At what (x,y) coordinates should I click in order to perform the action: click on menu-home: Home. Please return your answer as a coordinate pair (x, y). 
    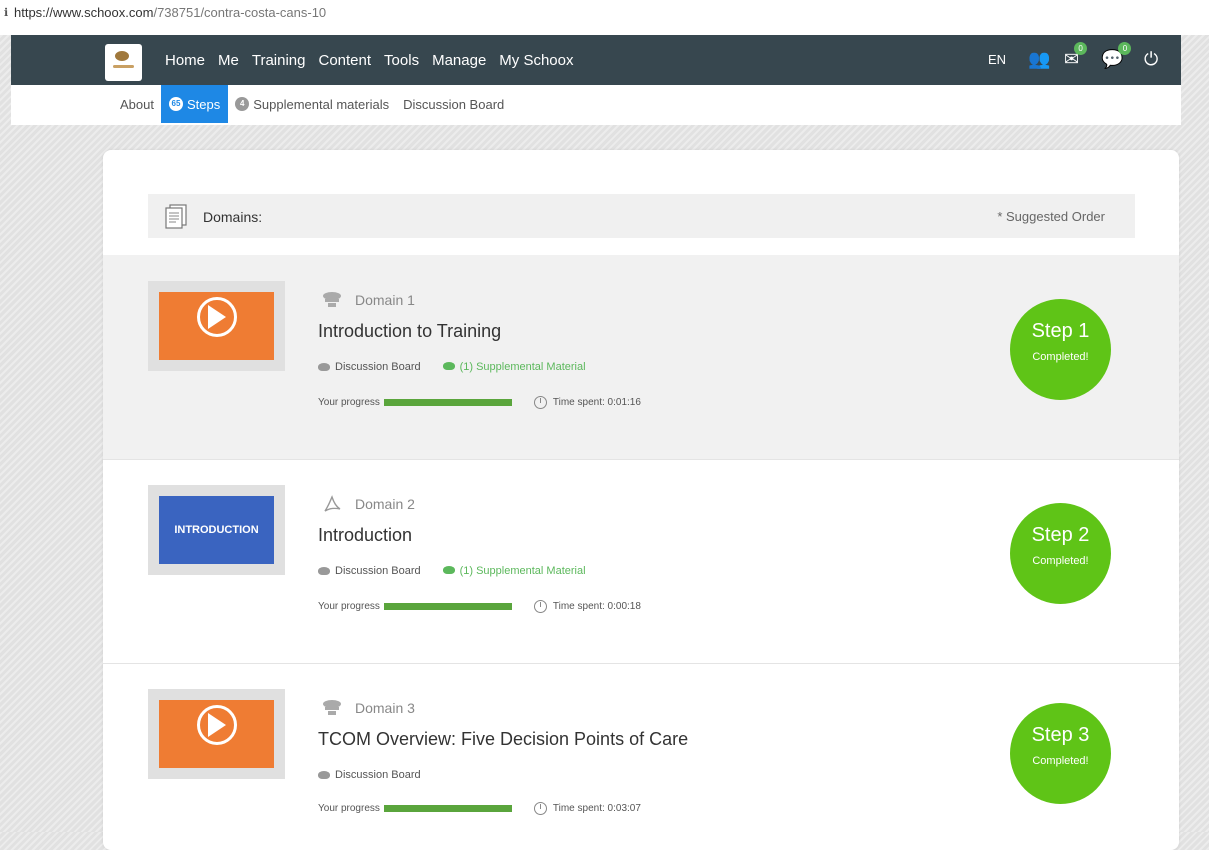
    Looking at the image, I should click on (185, 60).